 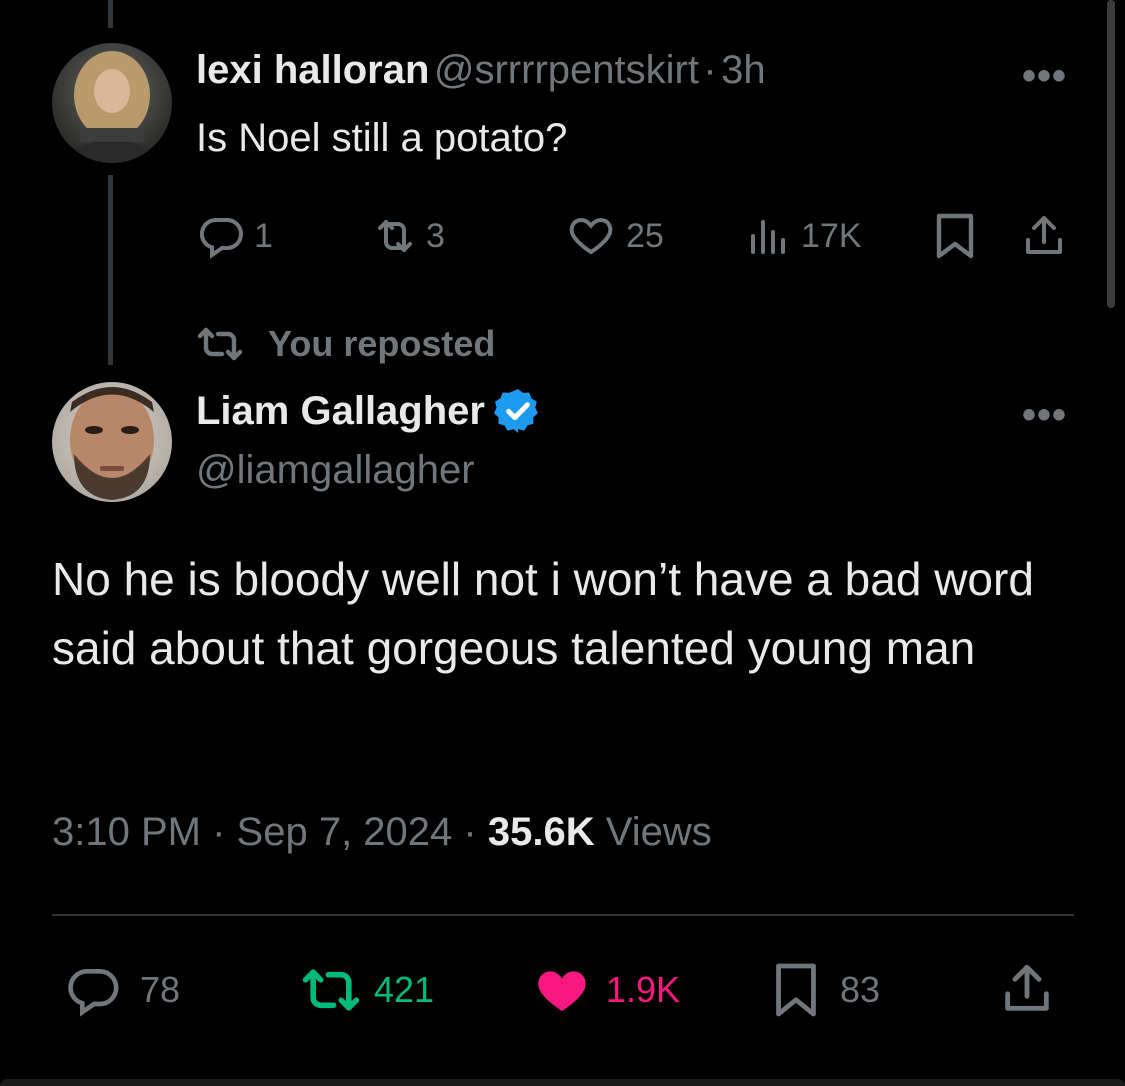 I want to click on tweet-time: 3:10 PM, so click(x=126, y=832).